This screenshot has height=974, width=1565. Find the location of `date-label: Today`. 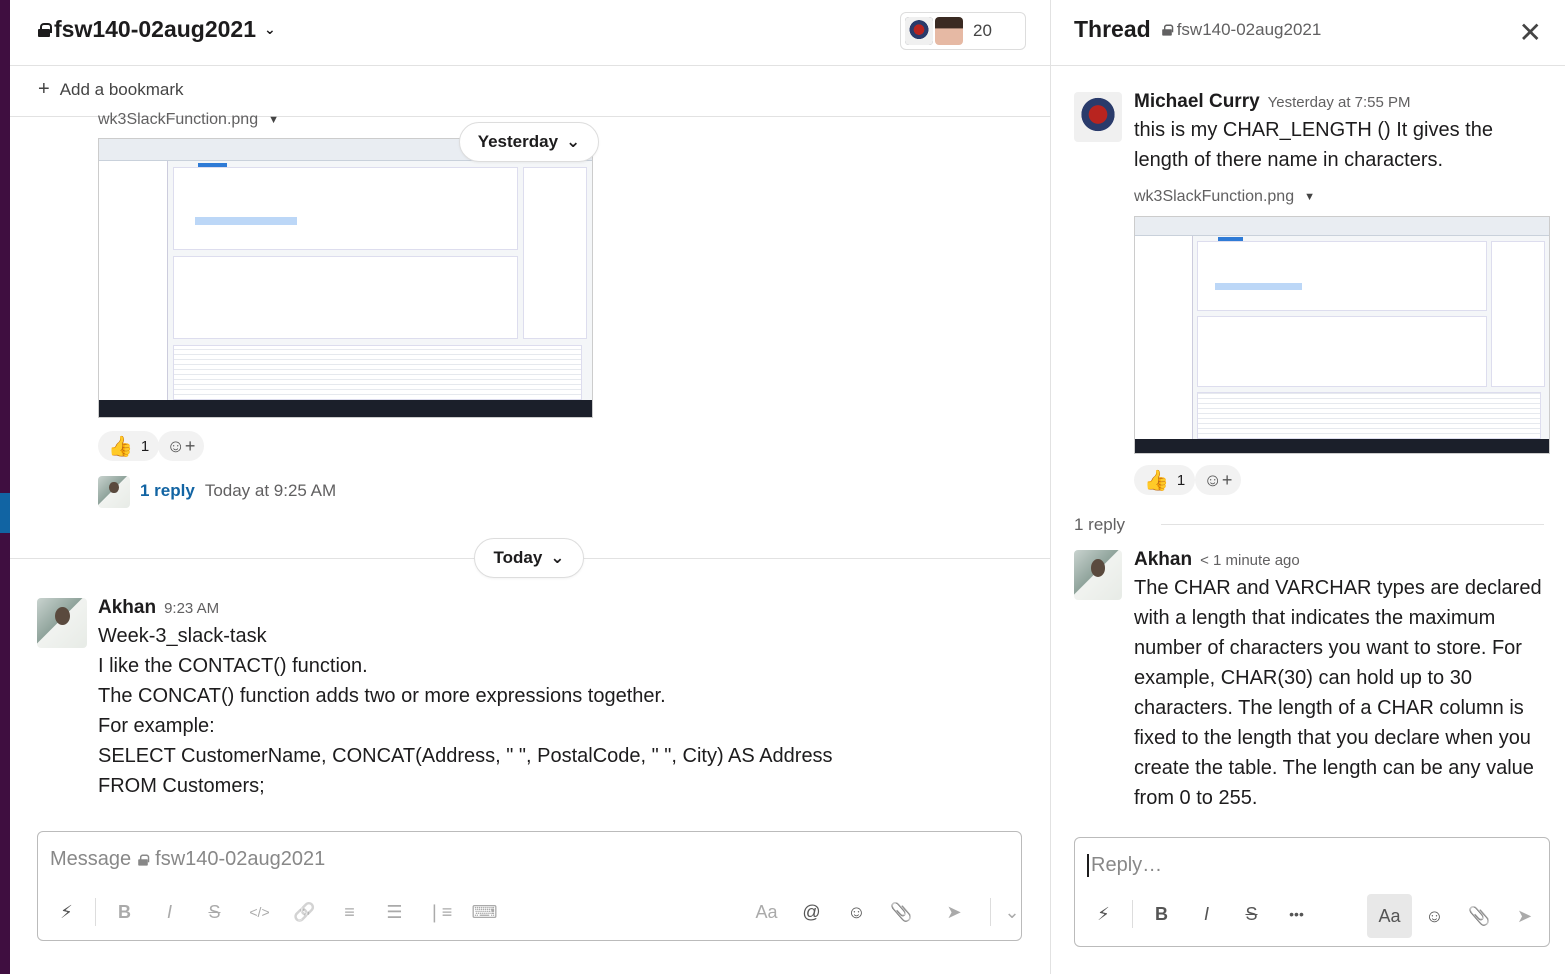

date-label: Today is located at coordinates (518, 557).